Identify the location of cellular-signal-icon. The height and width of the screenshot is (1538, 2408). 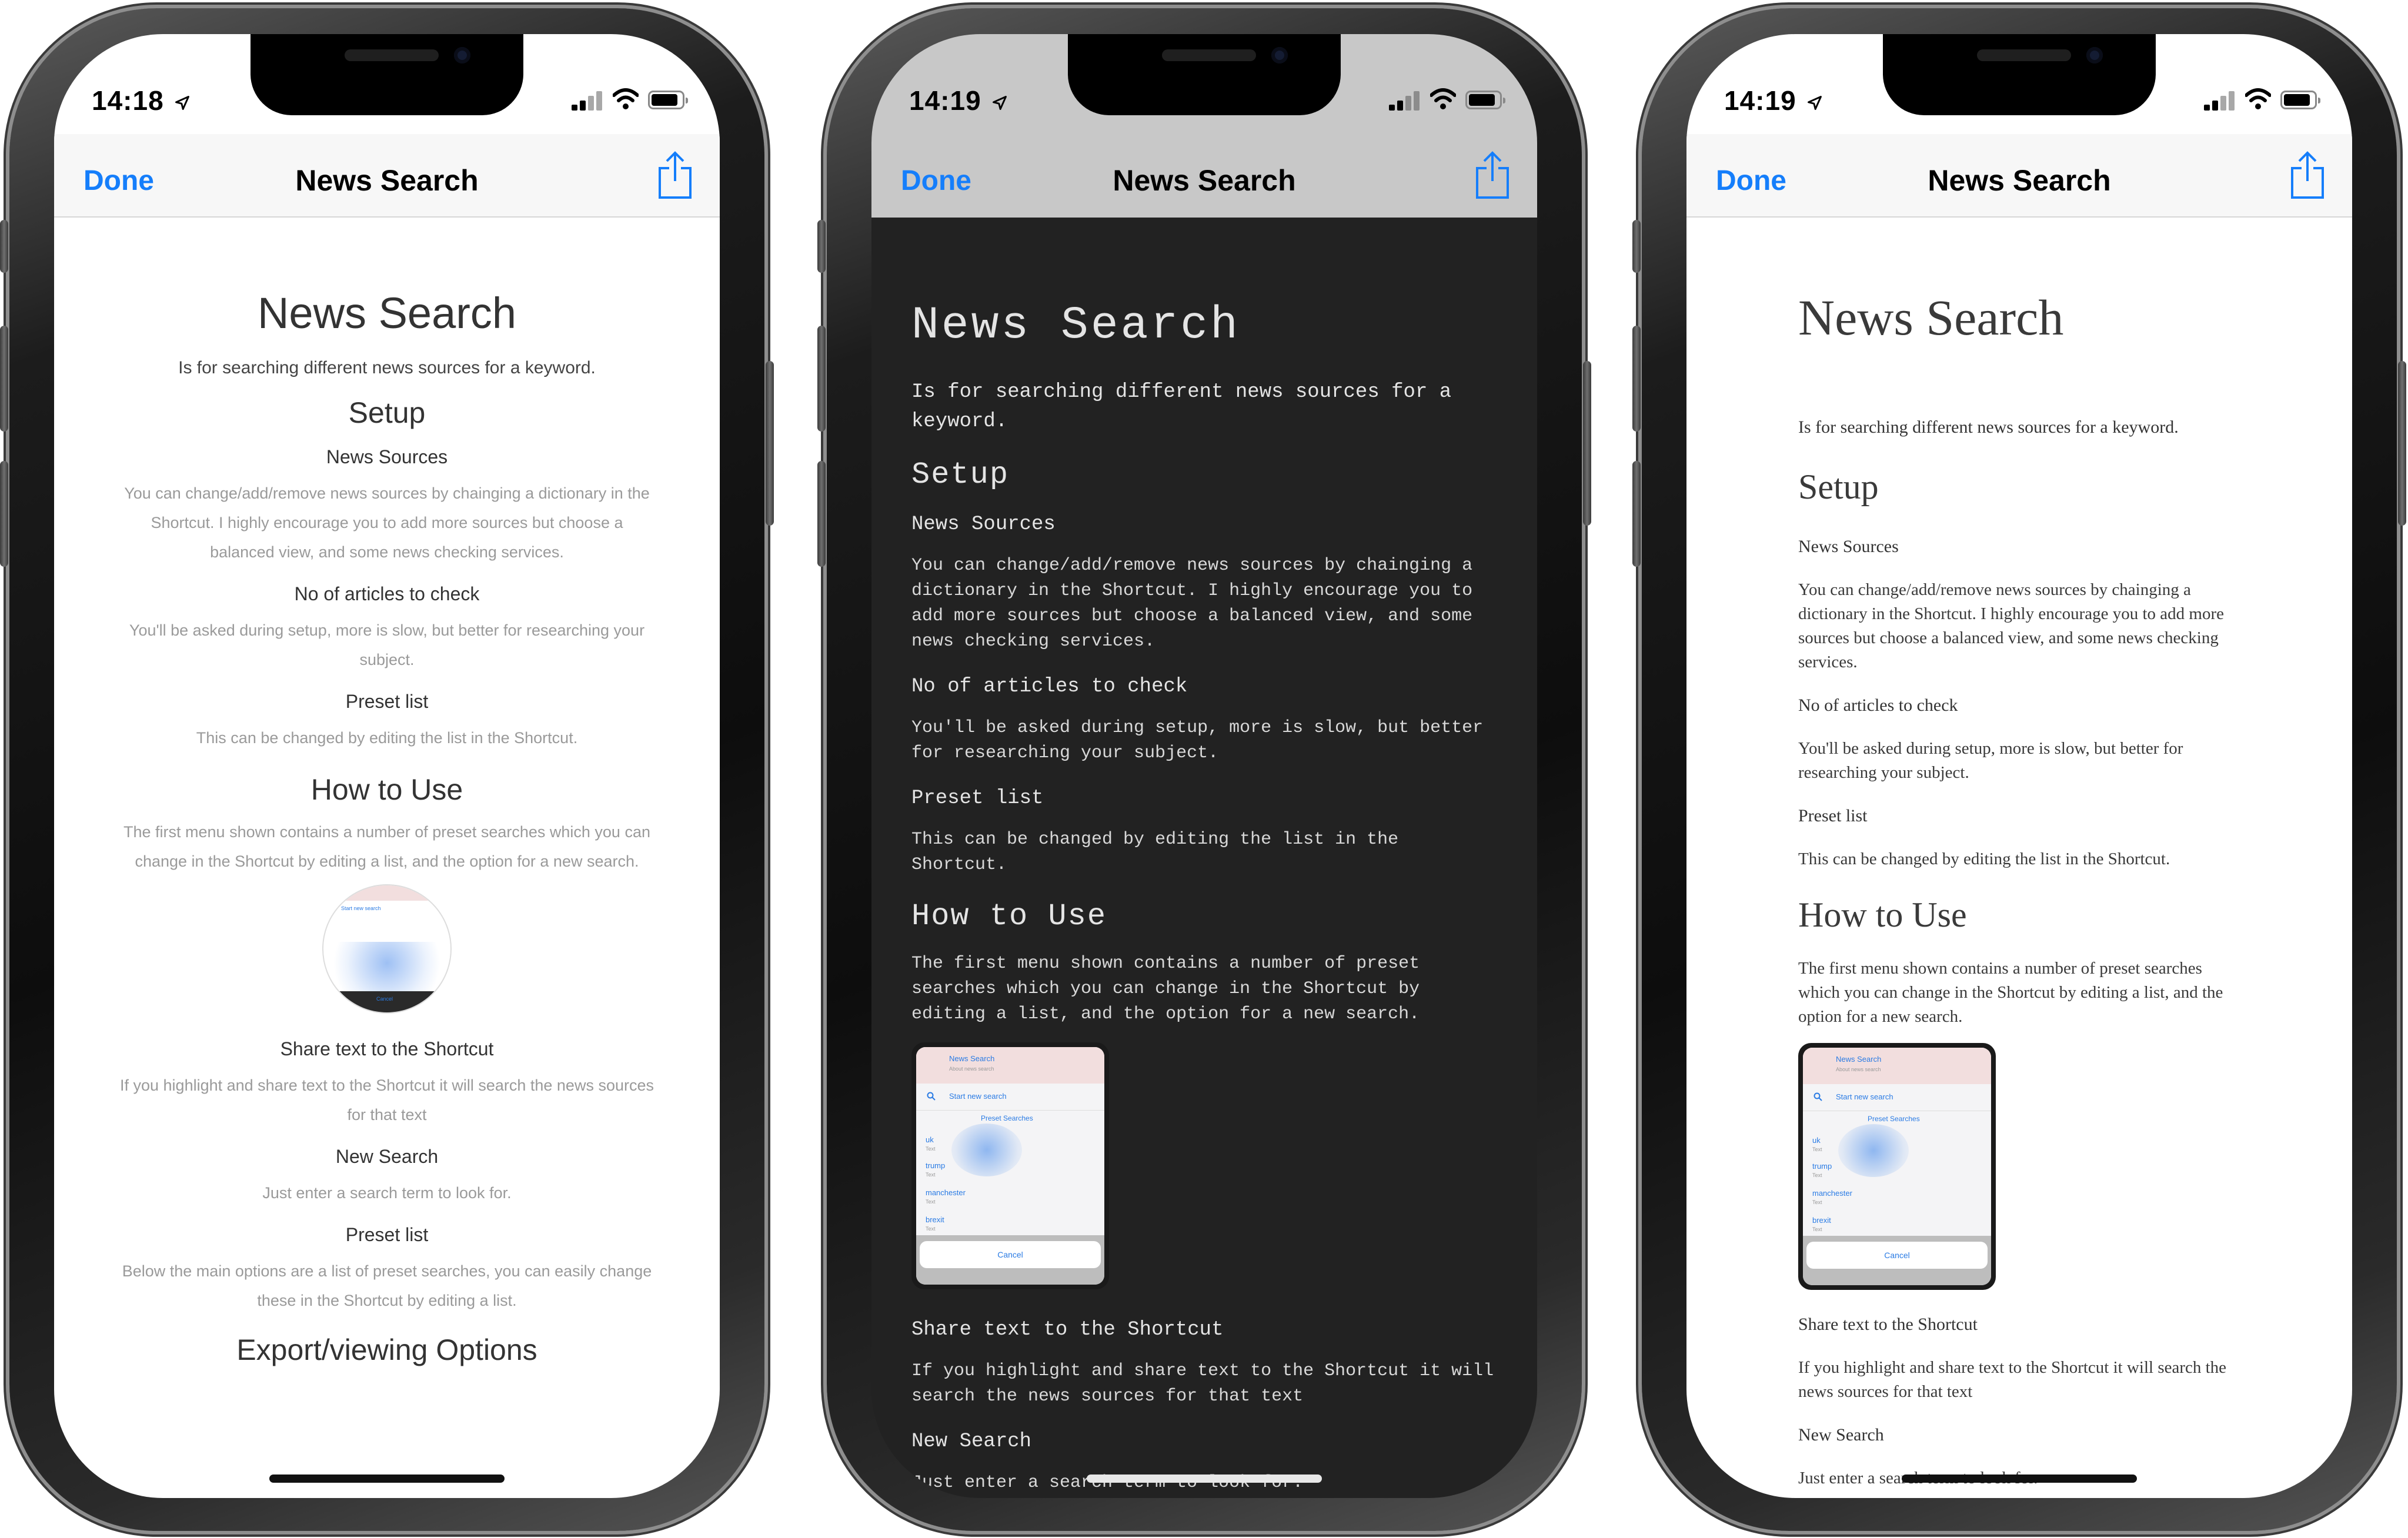
(587, 101).